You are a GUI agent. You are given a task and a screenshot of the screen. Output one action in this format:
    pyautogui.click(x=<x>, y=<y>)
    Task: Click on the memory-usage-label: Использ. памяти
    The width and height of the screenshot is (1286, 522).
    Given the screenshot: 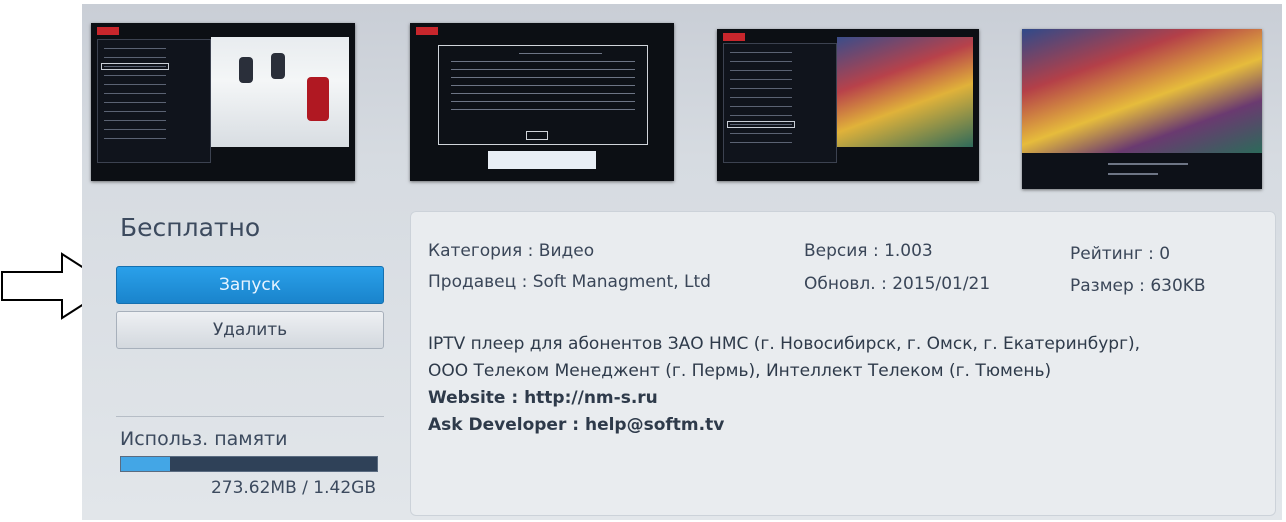 What is the action you would take?
    pyautogui.click(x=204, y=439)
    